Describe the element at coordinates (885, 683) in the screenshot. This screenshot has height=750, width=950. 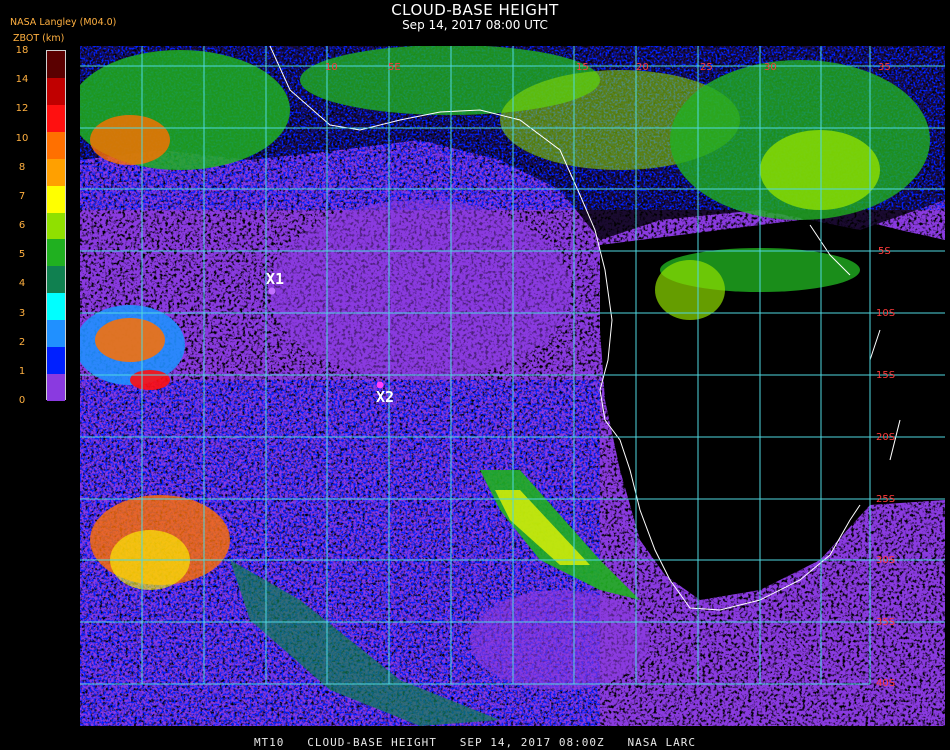
I see `lat-label: 40S` at that location.